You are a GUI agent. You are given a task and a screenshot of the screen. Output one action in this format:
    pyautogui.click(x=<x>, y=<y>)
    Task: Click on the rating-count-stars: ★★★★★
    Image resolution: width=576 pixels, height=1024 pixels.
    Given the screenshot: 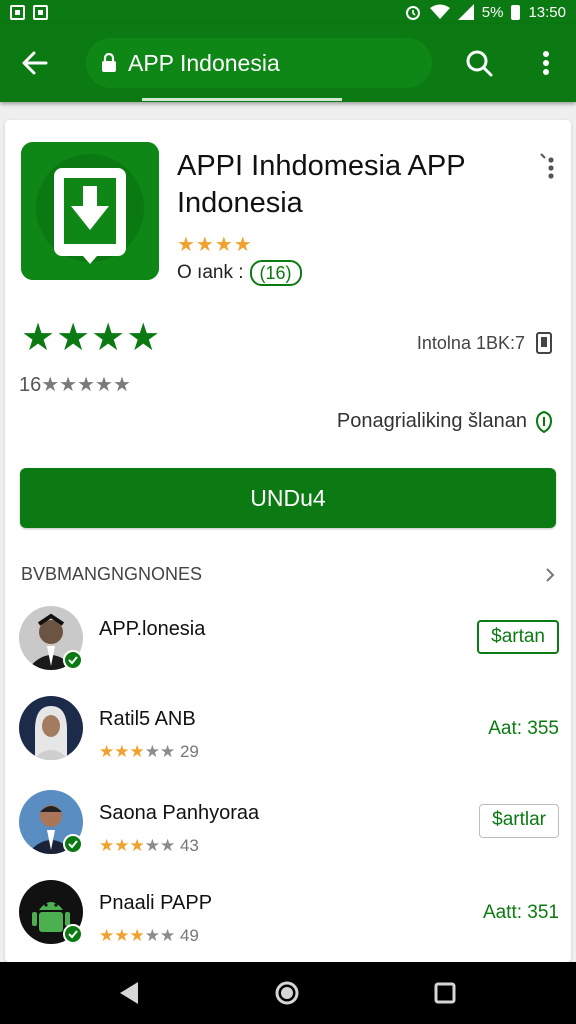 What is the action you would take?
    pyautogui.click(x=86, y=385)
    